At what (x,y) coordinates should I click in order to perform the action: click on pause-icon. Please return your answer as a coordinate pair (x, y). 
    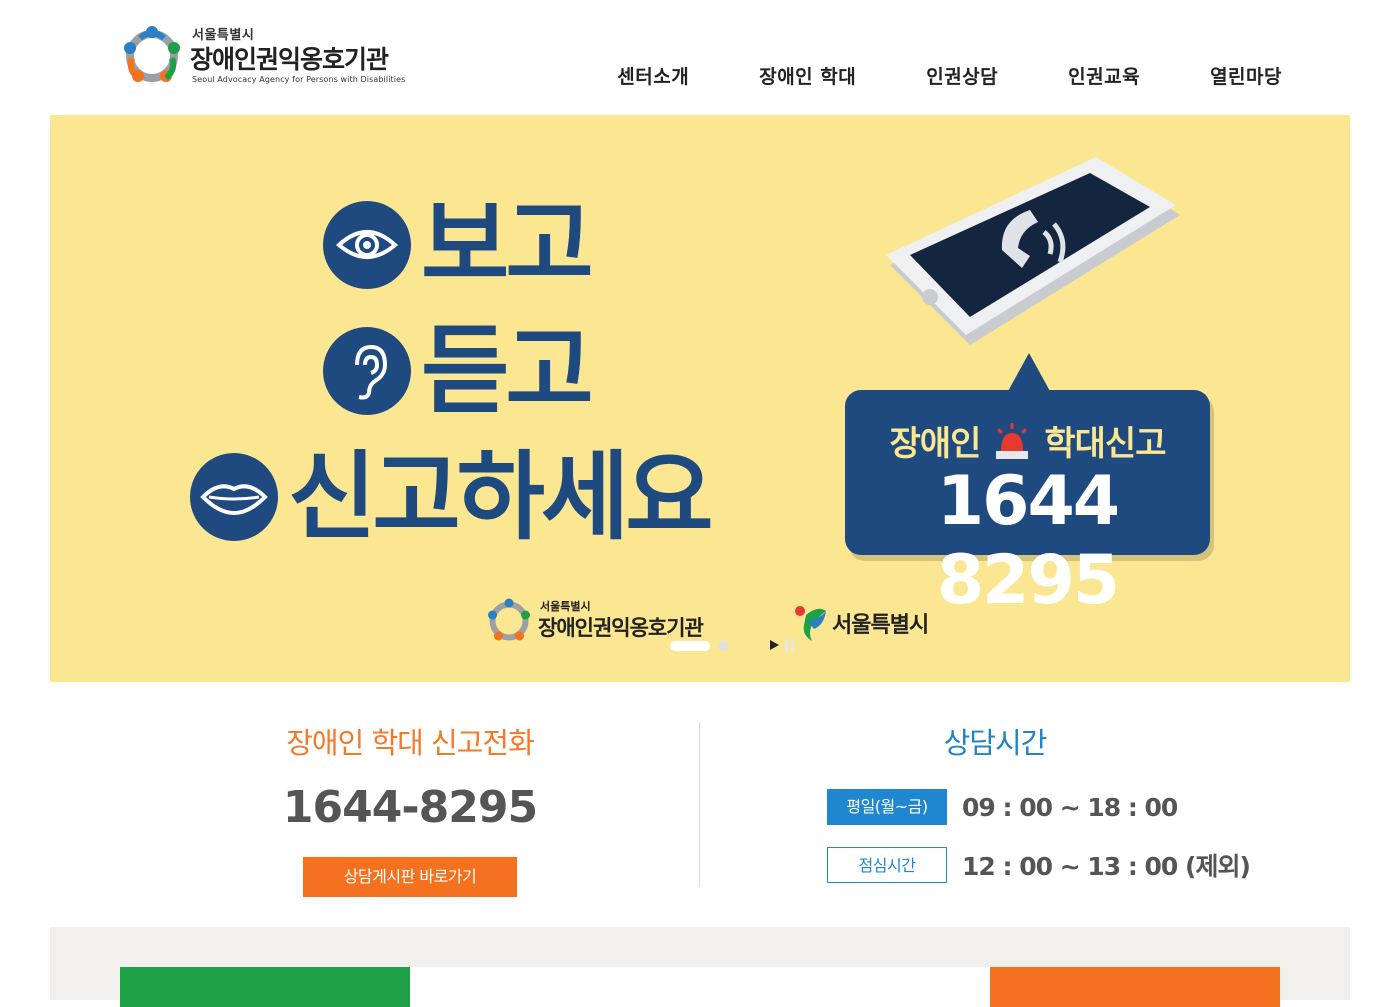
    Looking at the image, I should click on (790, 645).